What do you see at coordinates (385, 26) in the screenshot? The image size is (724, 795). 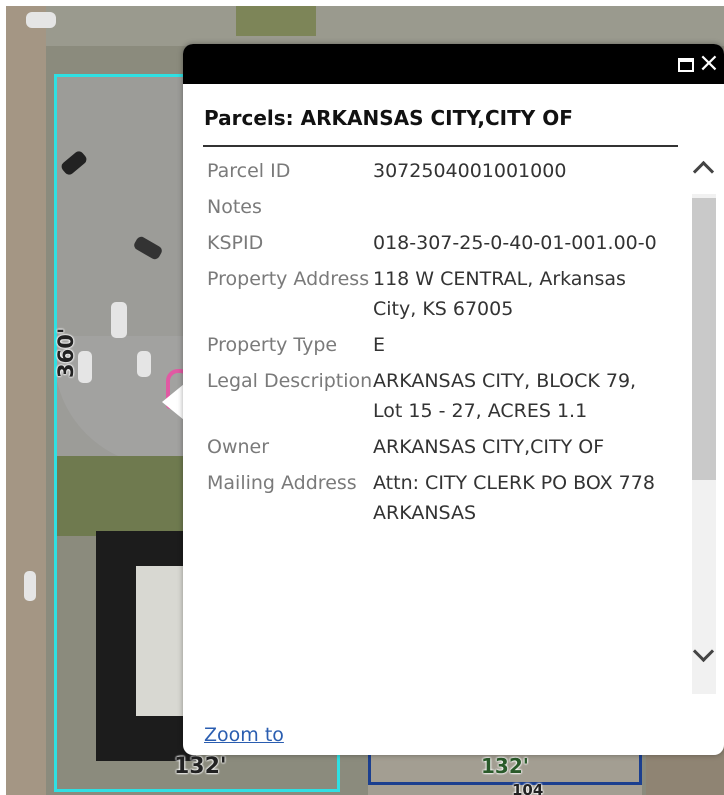 I see `aerial-top-strip` at bounding box center [385, 26].